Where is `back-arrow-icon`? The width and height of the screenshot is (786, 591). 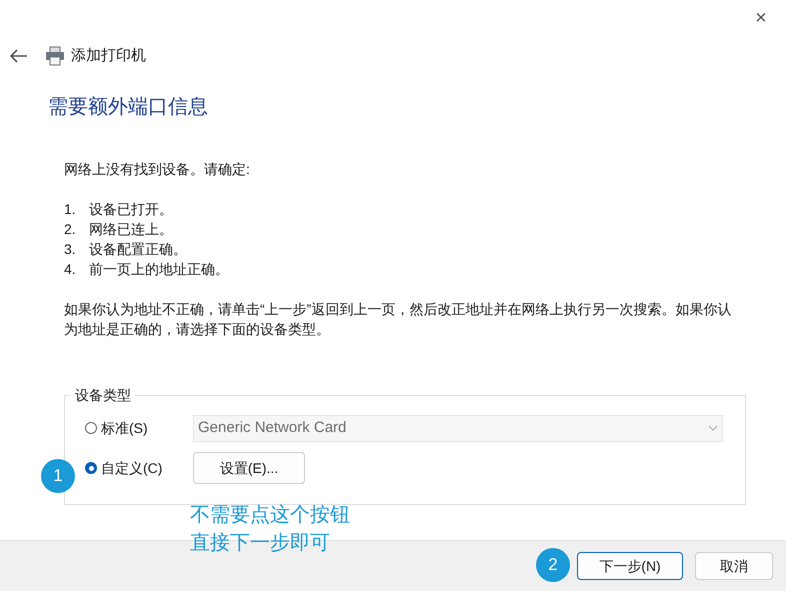 back-arrow-icon is located at coordinates (19, 56).